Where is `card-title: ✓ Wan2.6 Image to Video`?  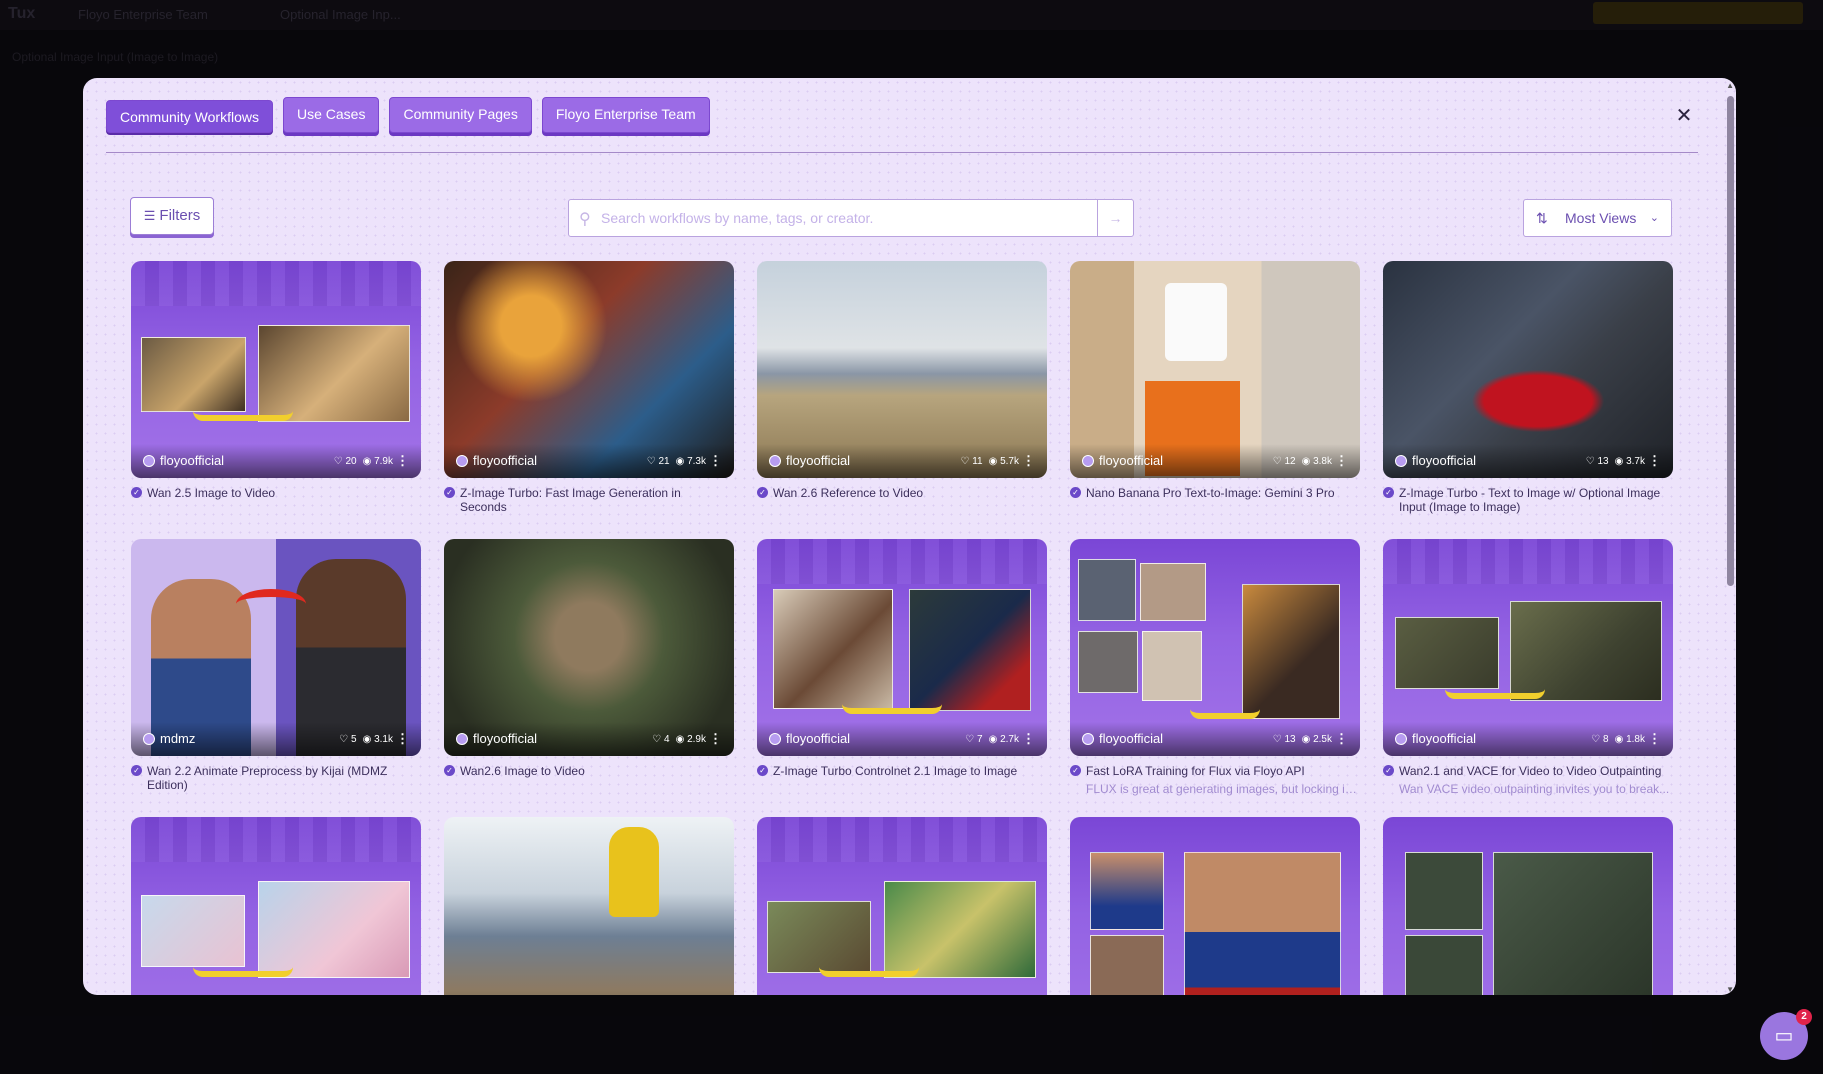
card-title: ✓ Wan2.6 Image to Video is located at coordinates (589, 771).